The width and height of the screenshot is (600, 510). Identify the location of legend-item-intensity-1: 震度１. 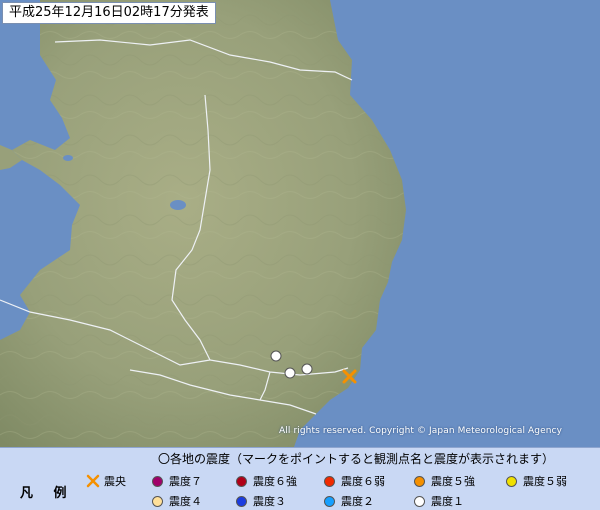
(439, 501).